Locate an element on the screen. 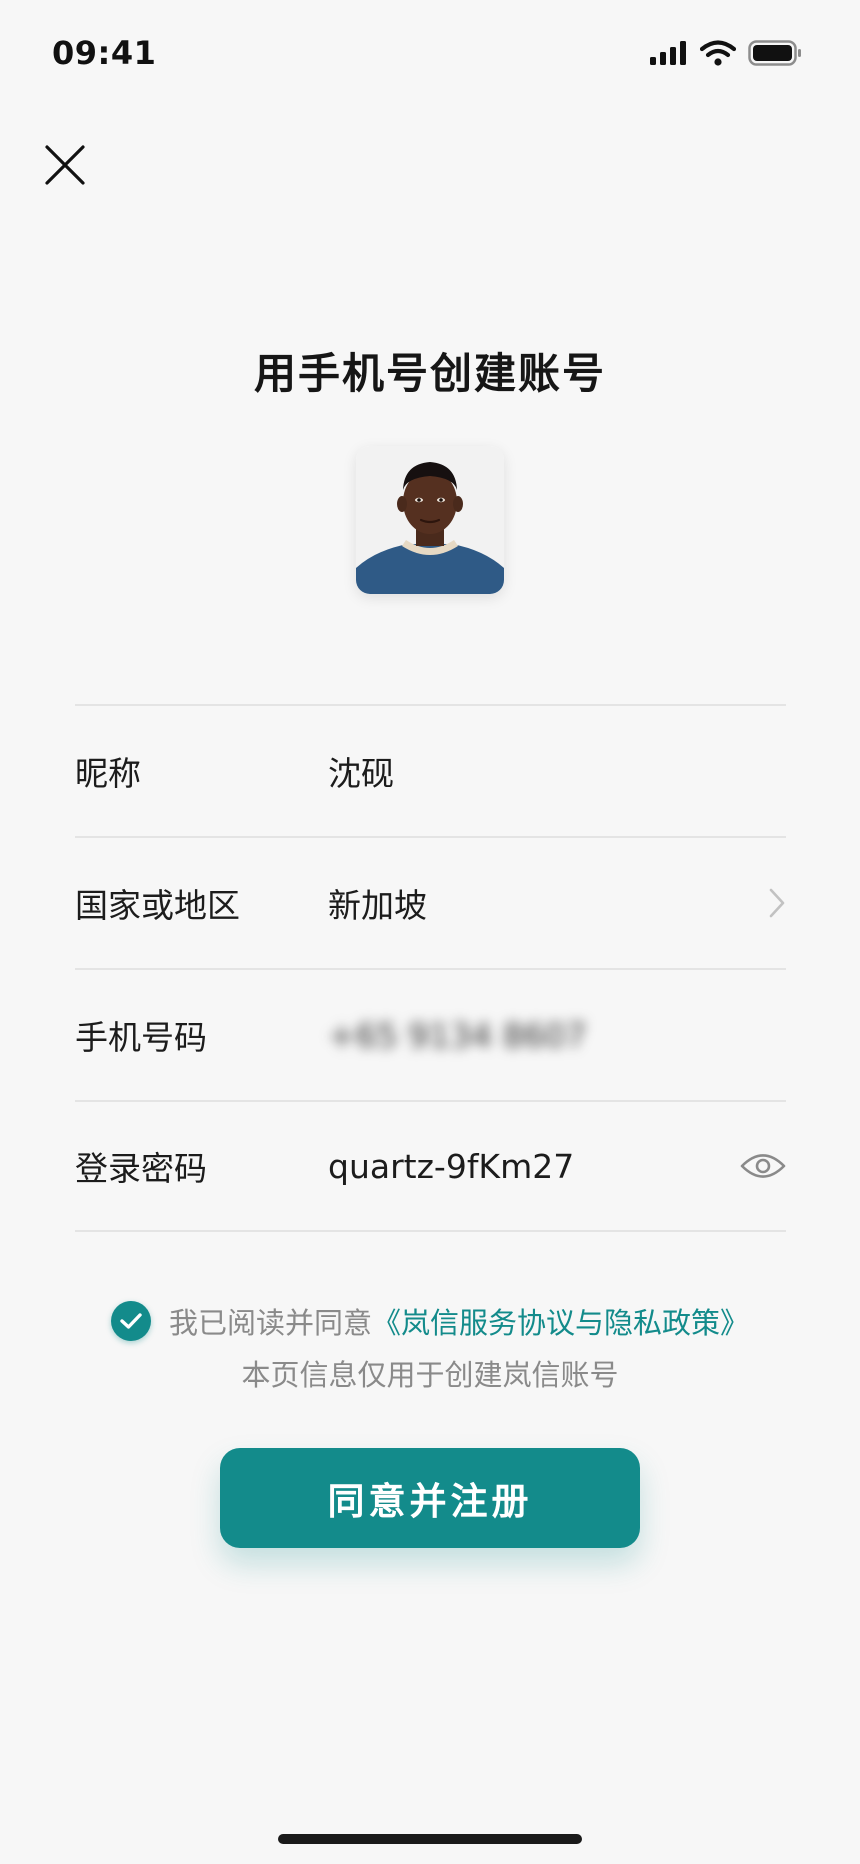 The width and height of the screenshot is (860, 1864). chevron-right-icon is located at coordinates (777, 903).